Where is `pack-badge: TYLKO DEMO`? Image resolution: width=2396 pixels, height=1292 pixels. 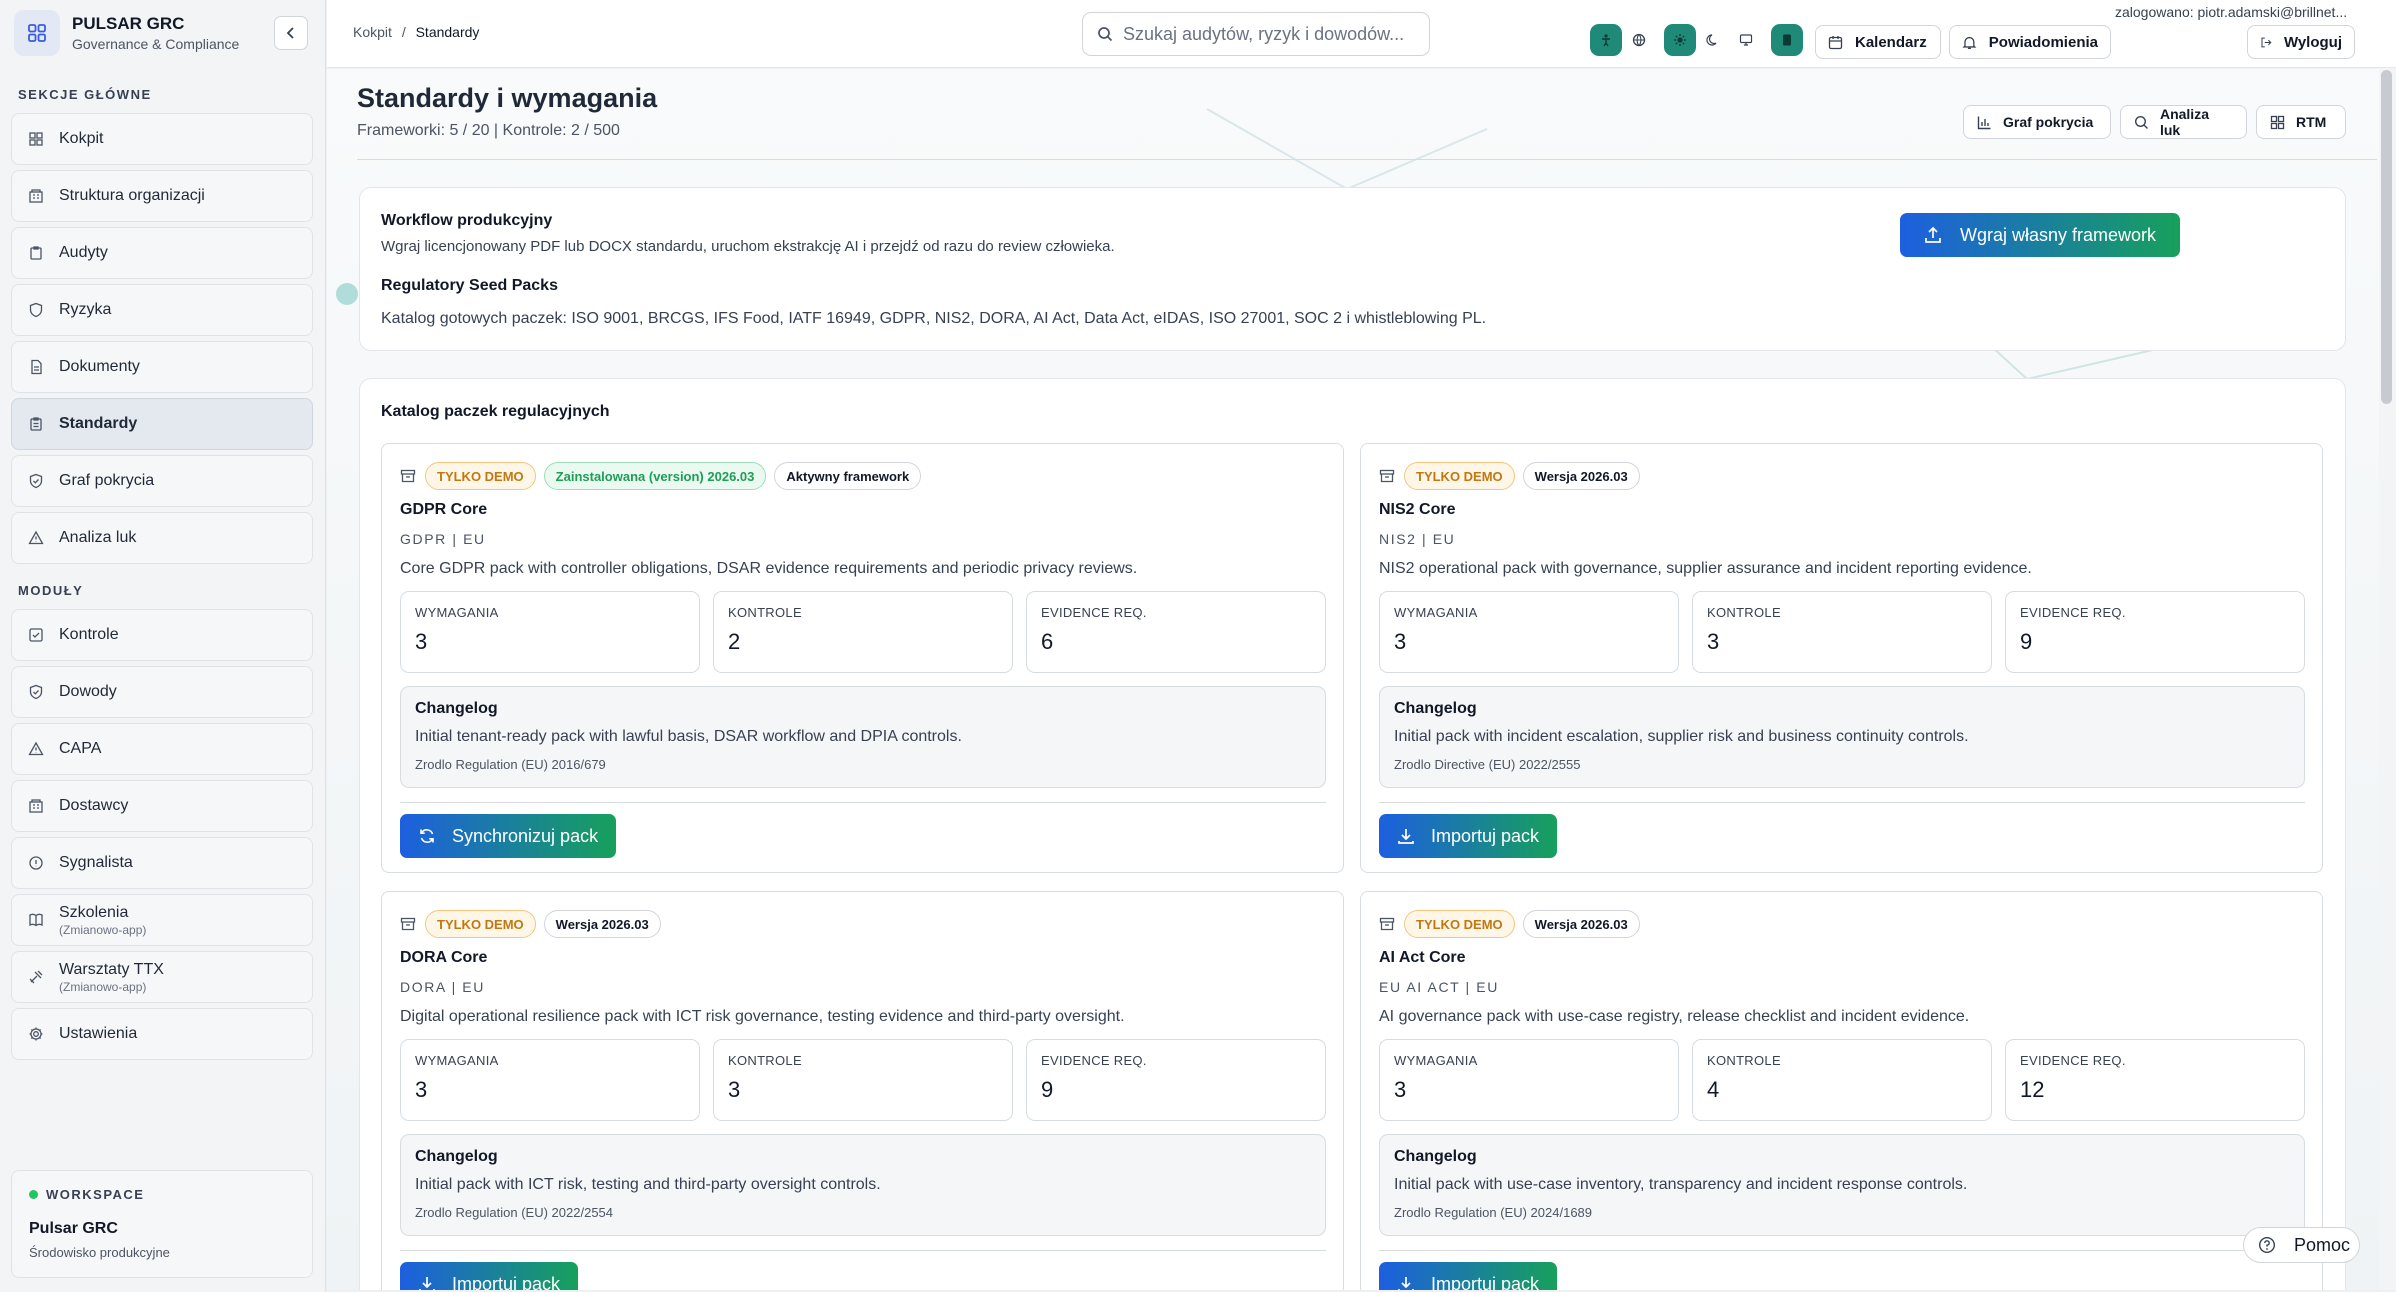 pack-badge: TYLKO DEMO is located at coordinates (480, 924).